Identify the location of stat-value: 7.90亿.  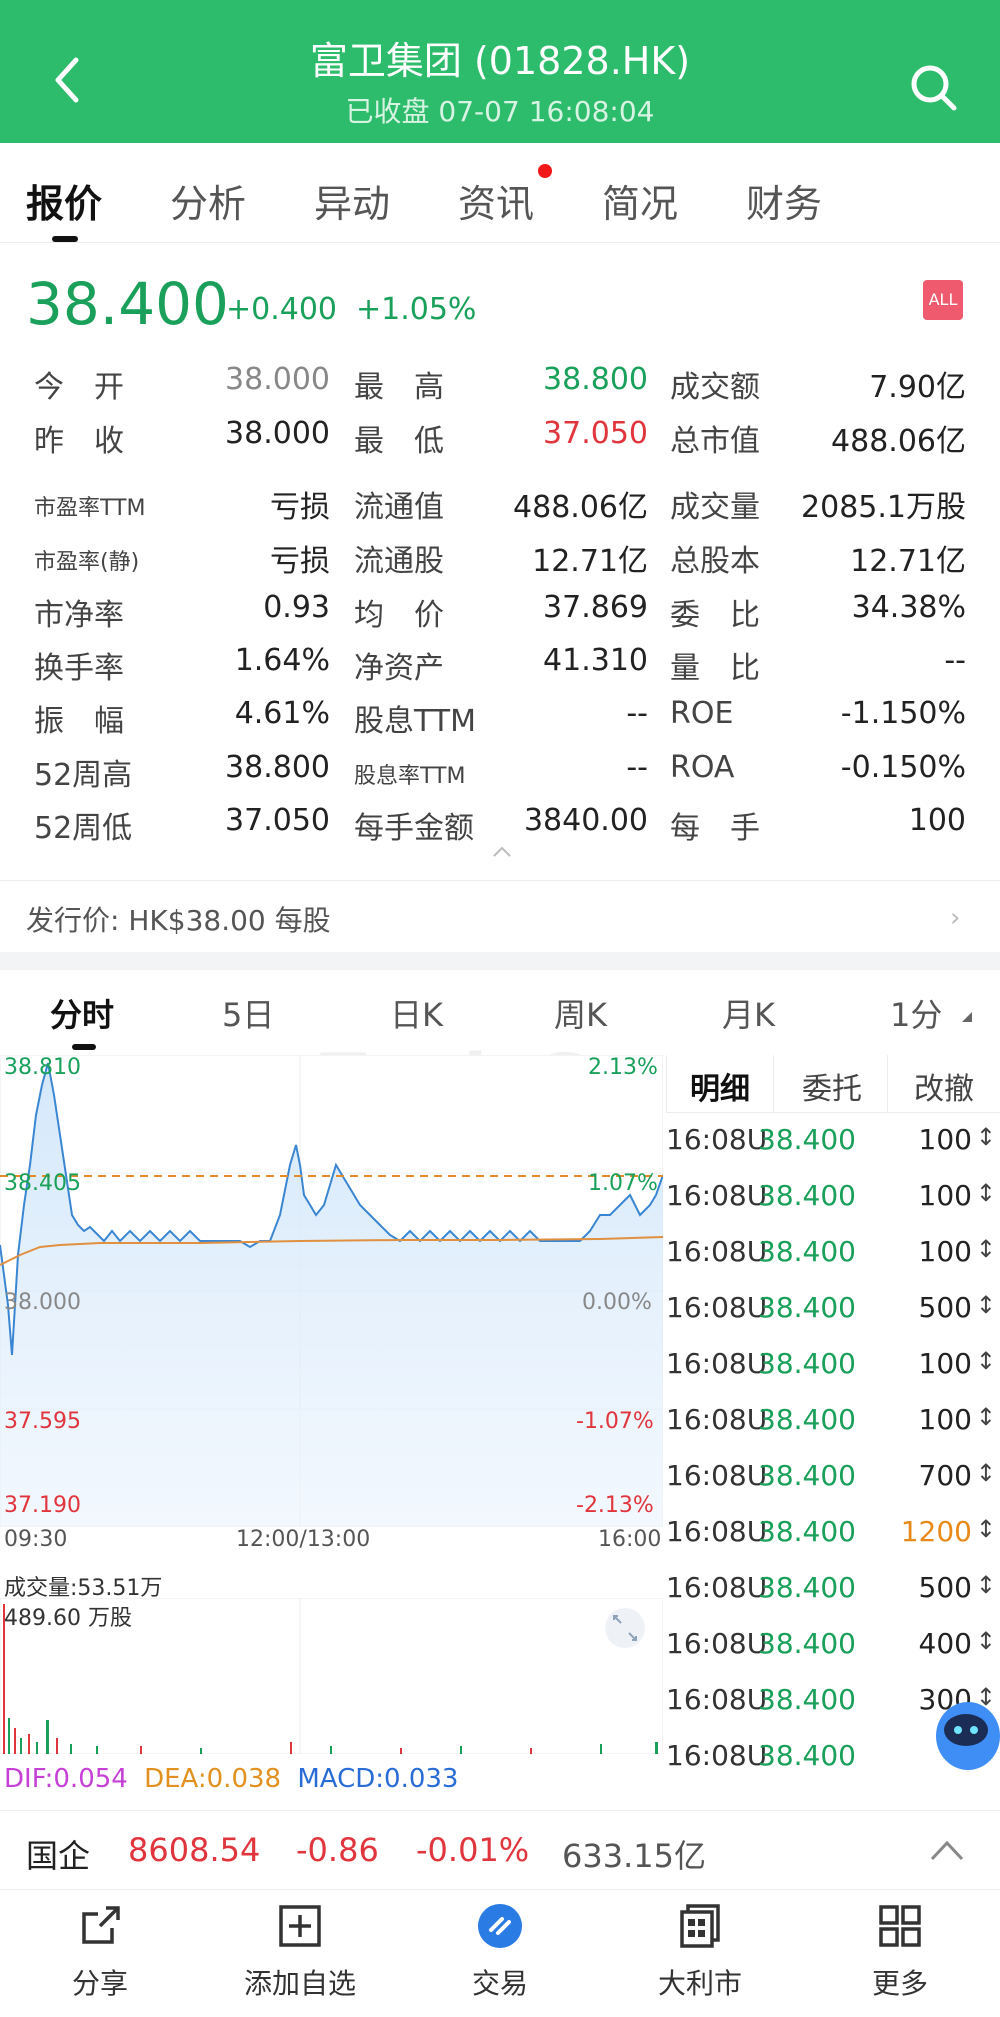
(917, 387).